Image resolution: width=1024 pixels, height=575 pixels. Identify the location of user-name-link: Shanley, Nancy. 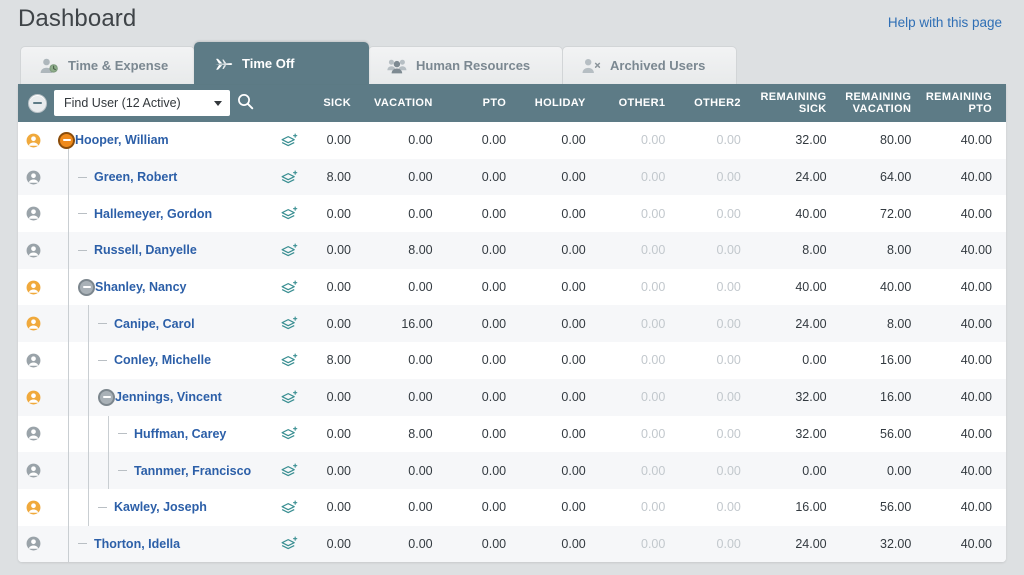
(140, 287).